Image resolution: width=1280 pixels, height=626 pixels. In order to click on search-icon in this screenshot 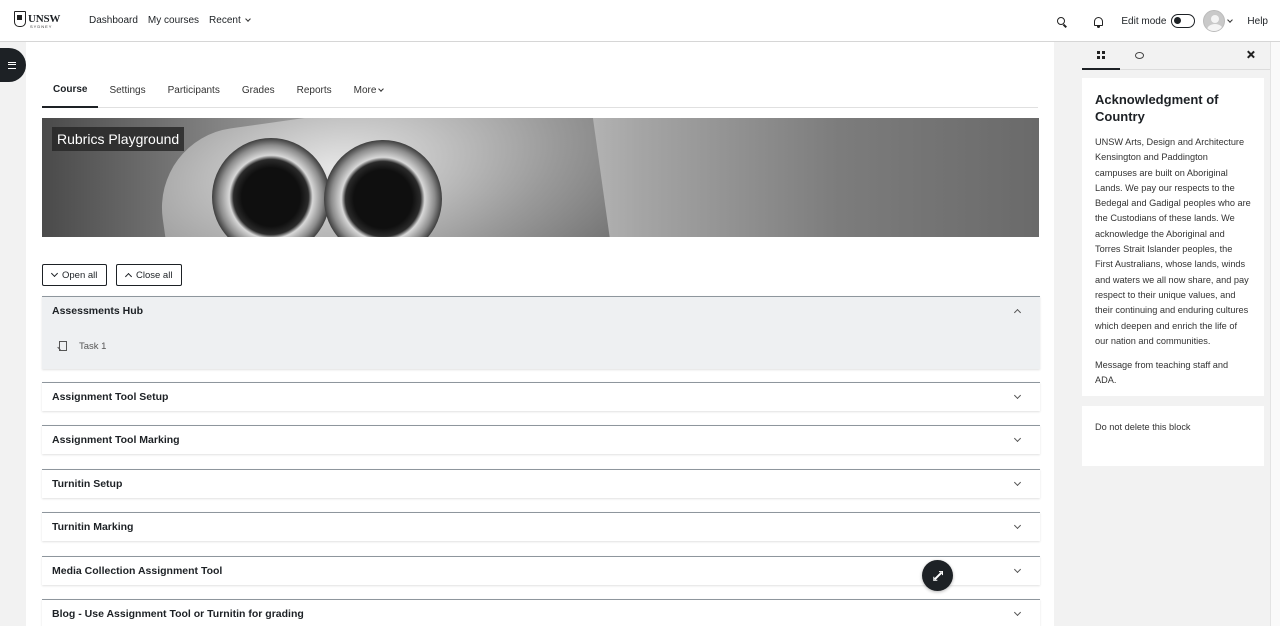, I will do `click(1061, 21)`.